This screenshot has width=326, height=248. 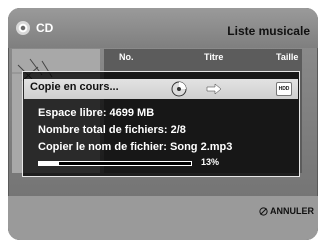 What do you see at coordinates (214, 57) in the screenshot?
I see `column-header-title: Titre` at bounding box center [214, 57].